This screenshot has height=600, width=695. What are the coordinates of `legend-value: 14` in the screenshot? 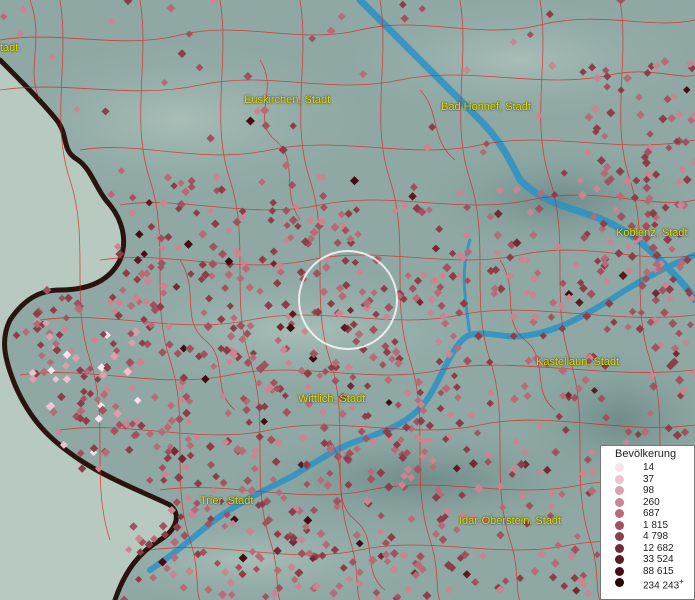 It's located at (648, 467).